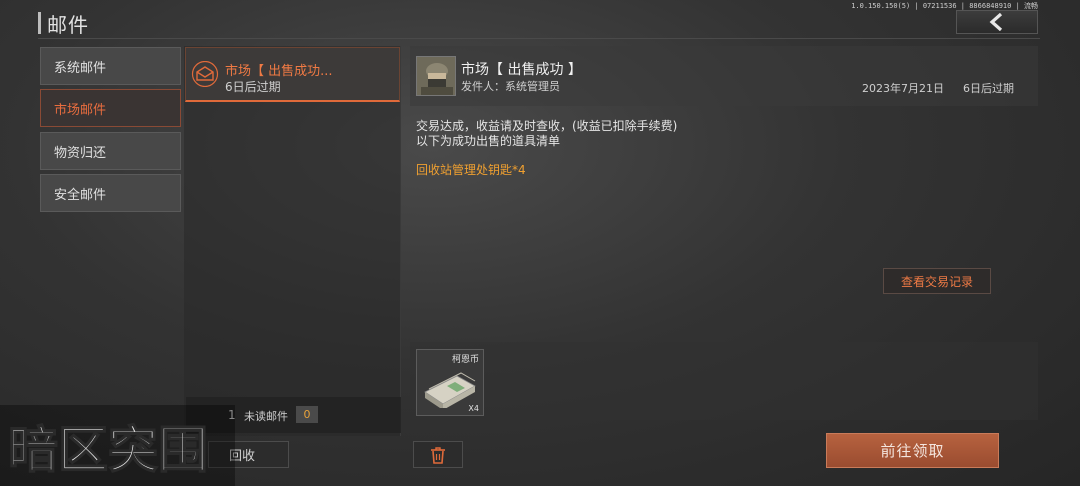 This screenshot has width=1080, height=486. I want to click on mail-expiry: 6日后过期, so click(253, 87).